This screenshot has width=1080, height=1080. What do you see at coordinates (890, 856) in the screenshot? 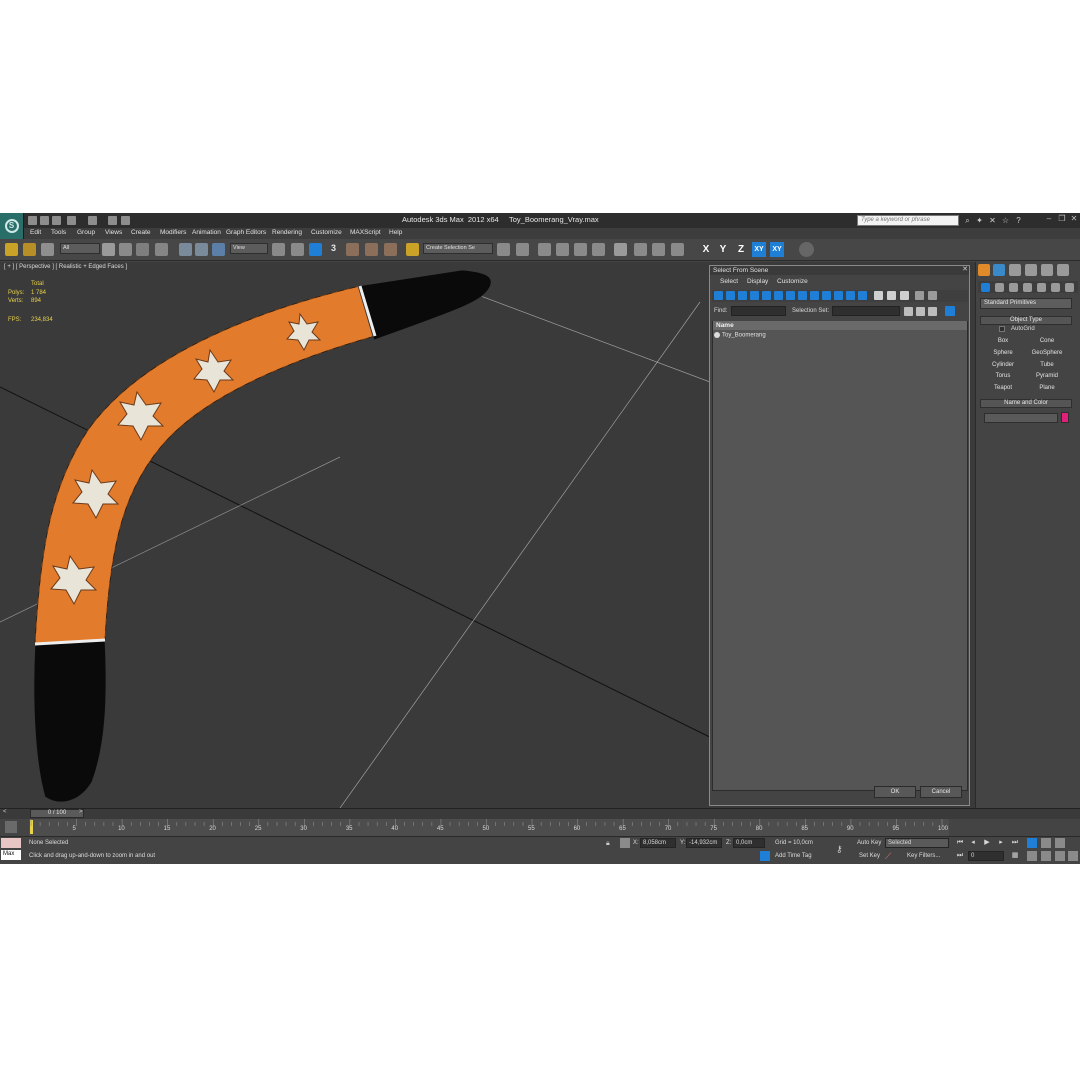
I see `set-key-icon: ⟋` at bounding box center [890, 856].